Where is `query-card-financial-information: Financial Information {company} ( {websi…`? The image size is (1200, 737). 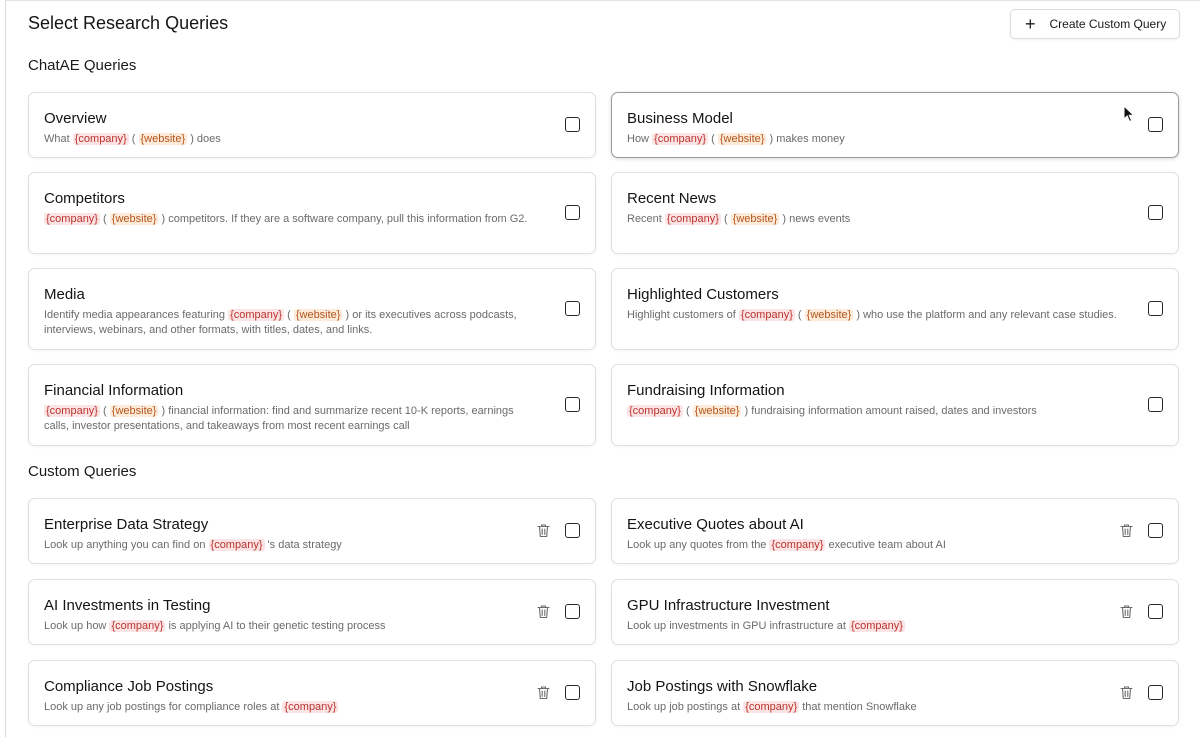
query-card-financial-information: Financial Information {company} ( {websi… is located at coordinates (312, 405).